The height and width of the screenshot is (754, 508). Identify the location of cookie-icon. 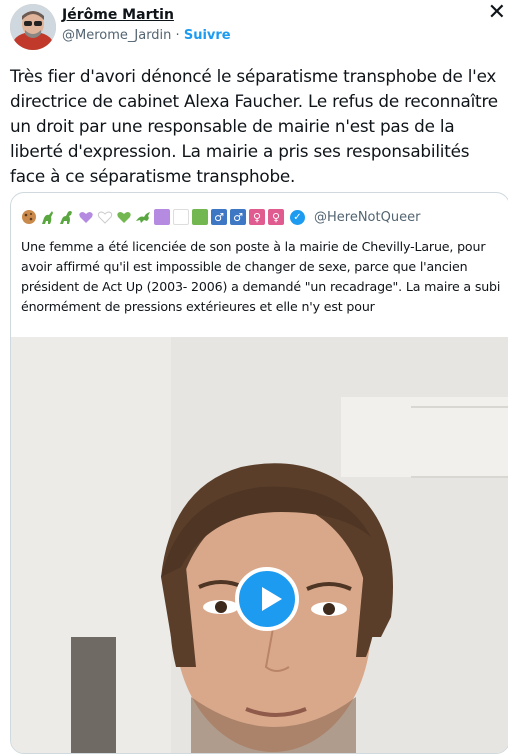
(29, 217).